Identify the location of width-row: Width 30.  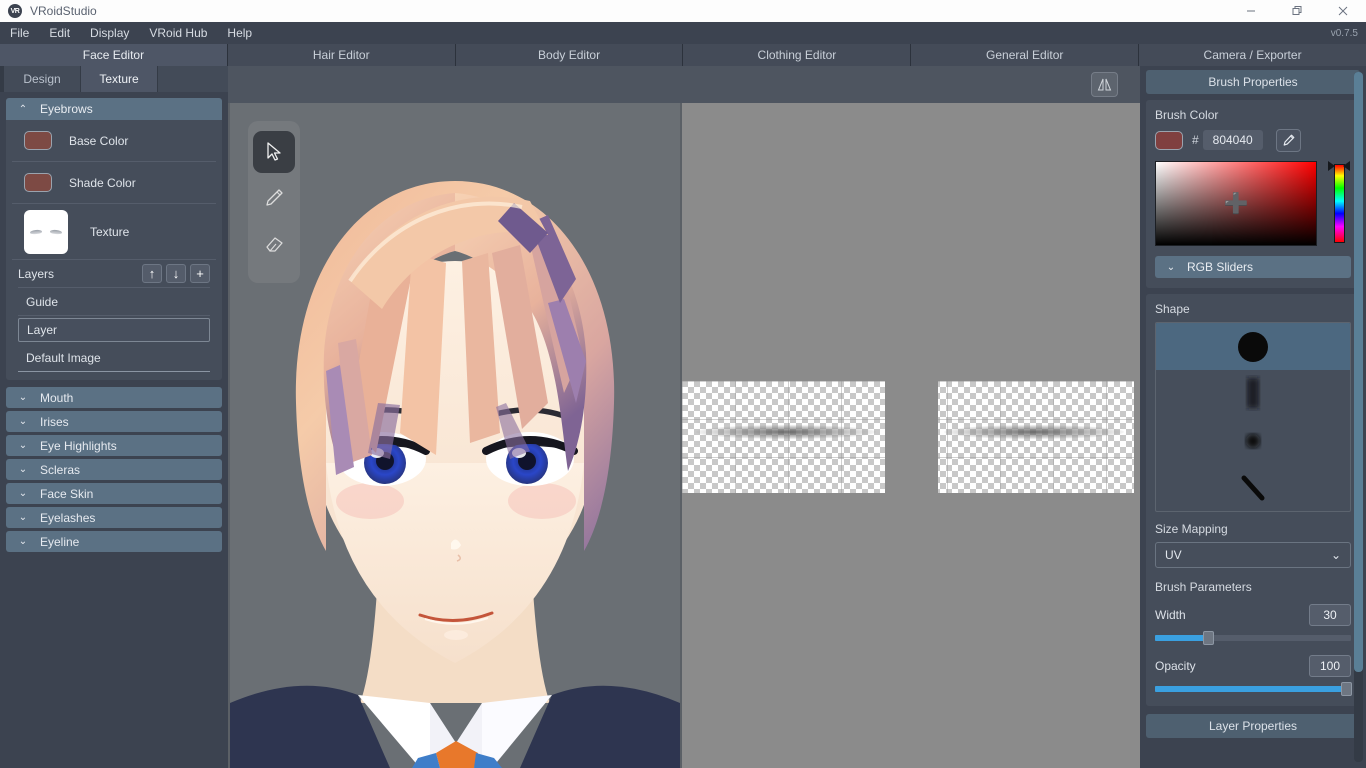
(1253, 615).